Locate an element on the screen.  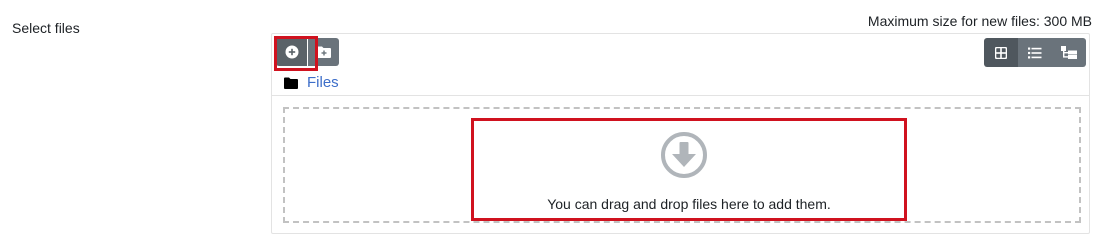
tree-view-button is located at coordinates (1069, 52).